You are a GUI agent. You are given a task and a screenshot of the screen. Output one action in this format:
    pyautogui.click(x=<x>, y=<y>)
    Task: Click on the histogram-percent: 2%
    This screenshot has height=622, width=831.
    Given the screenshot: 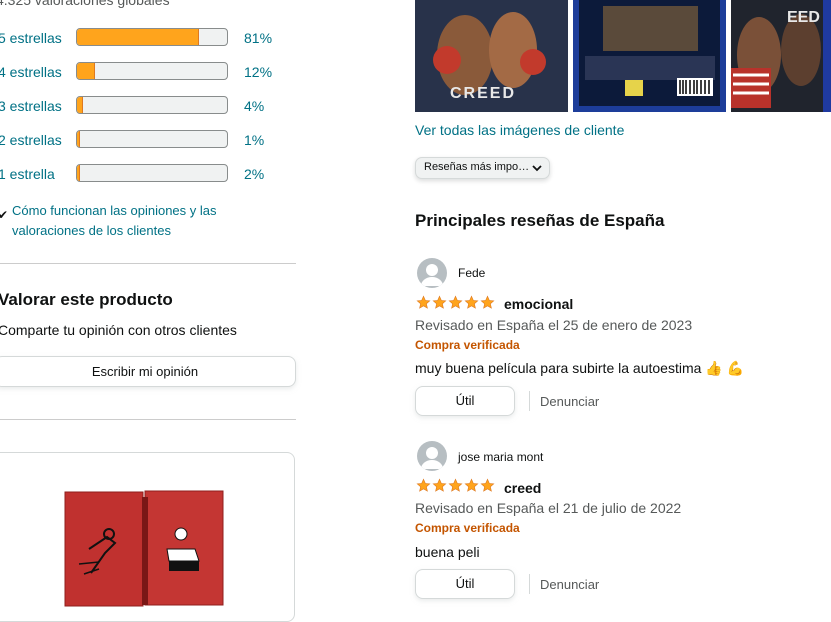 What is the action you would take?
    pyautogui.click(x=254, y=174)
    